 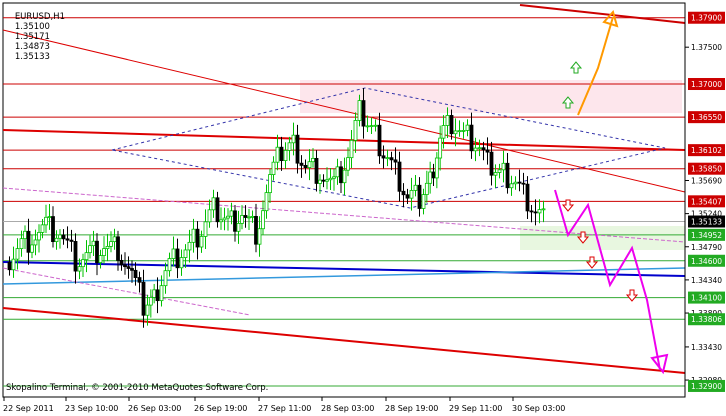 What do you see at coordinates (154, 408) in the screenshot?
I see `time-tick-label: 26 Sep 03:00` at bounding box center [154, 408].